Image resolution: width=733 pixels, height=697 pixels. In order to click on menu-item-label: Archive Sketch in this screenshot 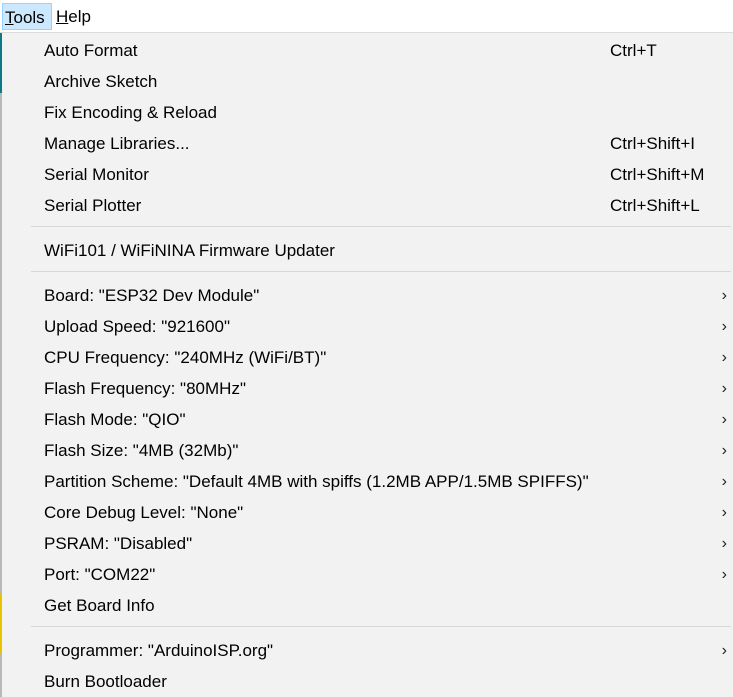, I will do `click(101, 81)`.